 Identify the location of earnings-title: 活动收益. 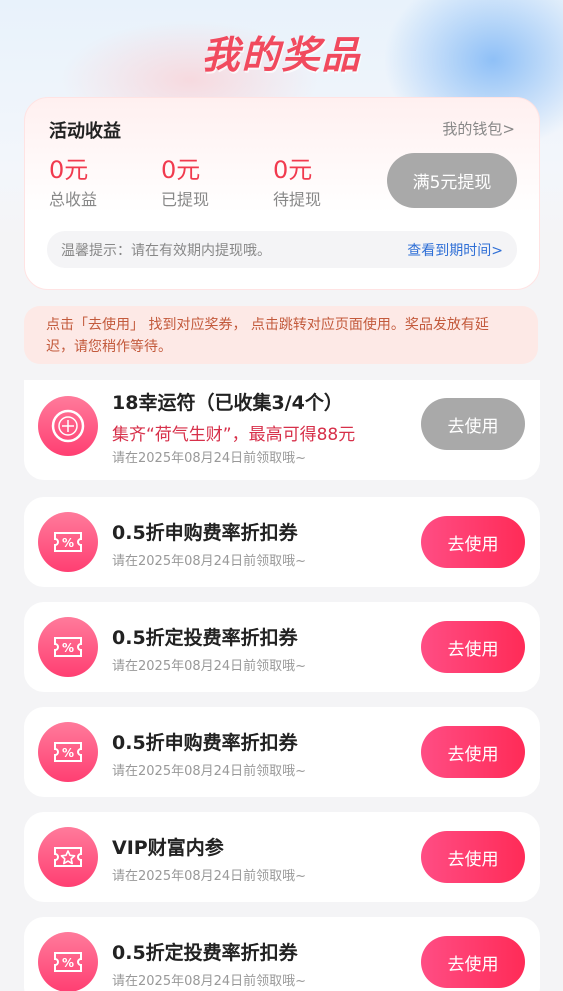
(85, 131).